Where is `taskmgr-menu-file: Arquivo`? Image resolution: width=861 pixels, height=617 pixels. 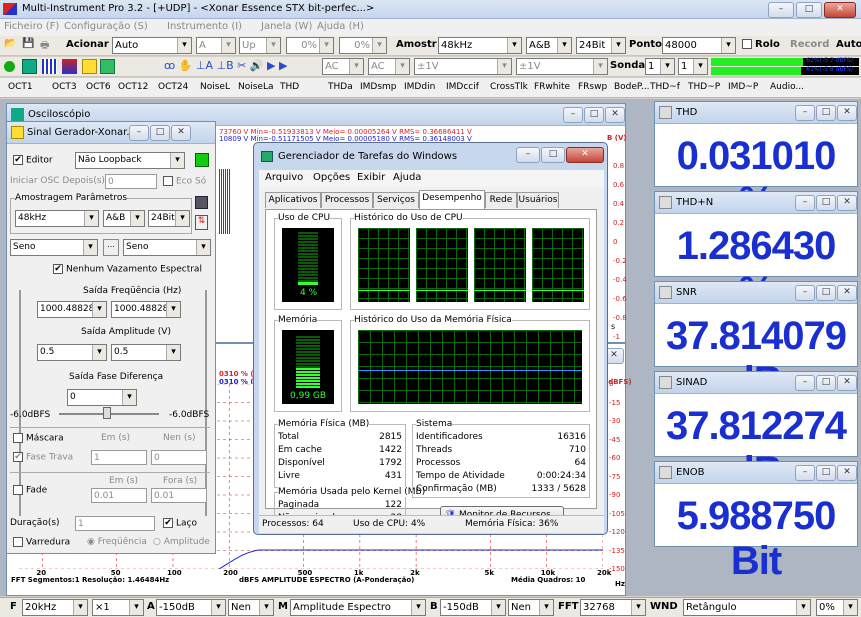 taskmgr-menu-file: Arquivo is located at coordinates (284, 177).